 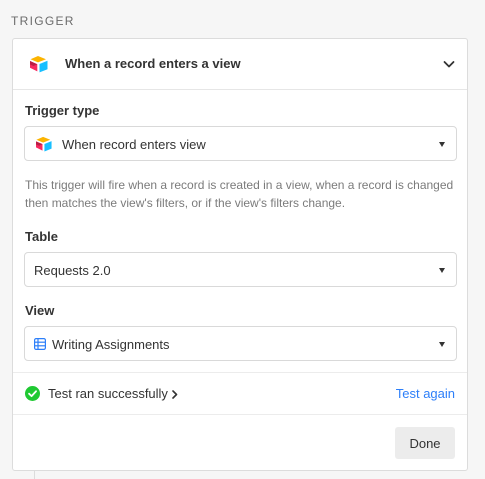 What do you see at coordinates (34, 475) in the screenshot?
I see `connector-line` at bounding box center [34, 475].